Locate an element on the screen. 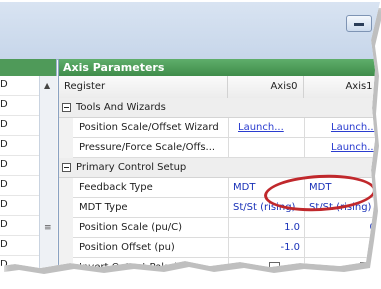  row-position-scale: Position Scale (pu/C) 1.0 0. is located at coordinates (219, 228).